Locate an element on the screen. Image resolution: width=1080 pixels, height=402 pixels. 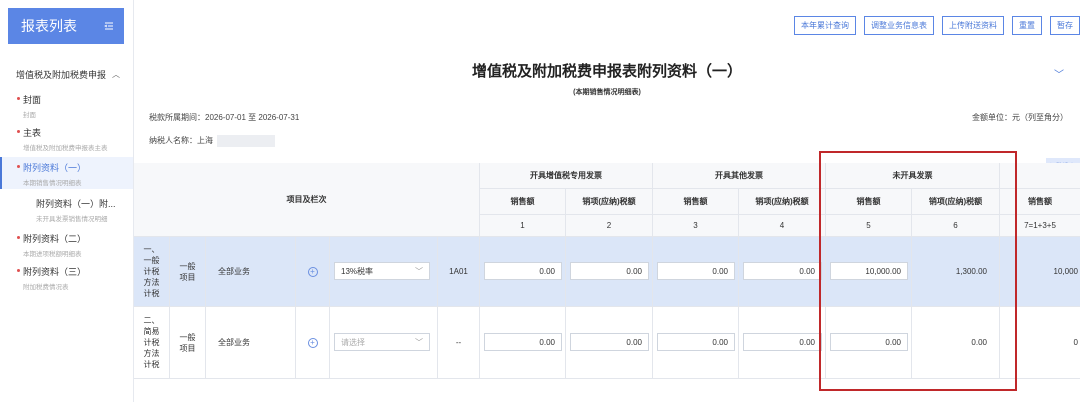
save-draft-button: 暂存 is located at coordinates (1065, 25).